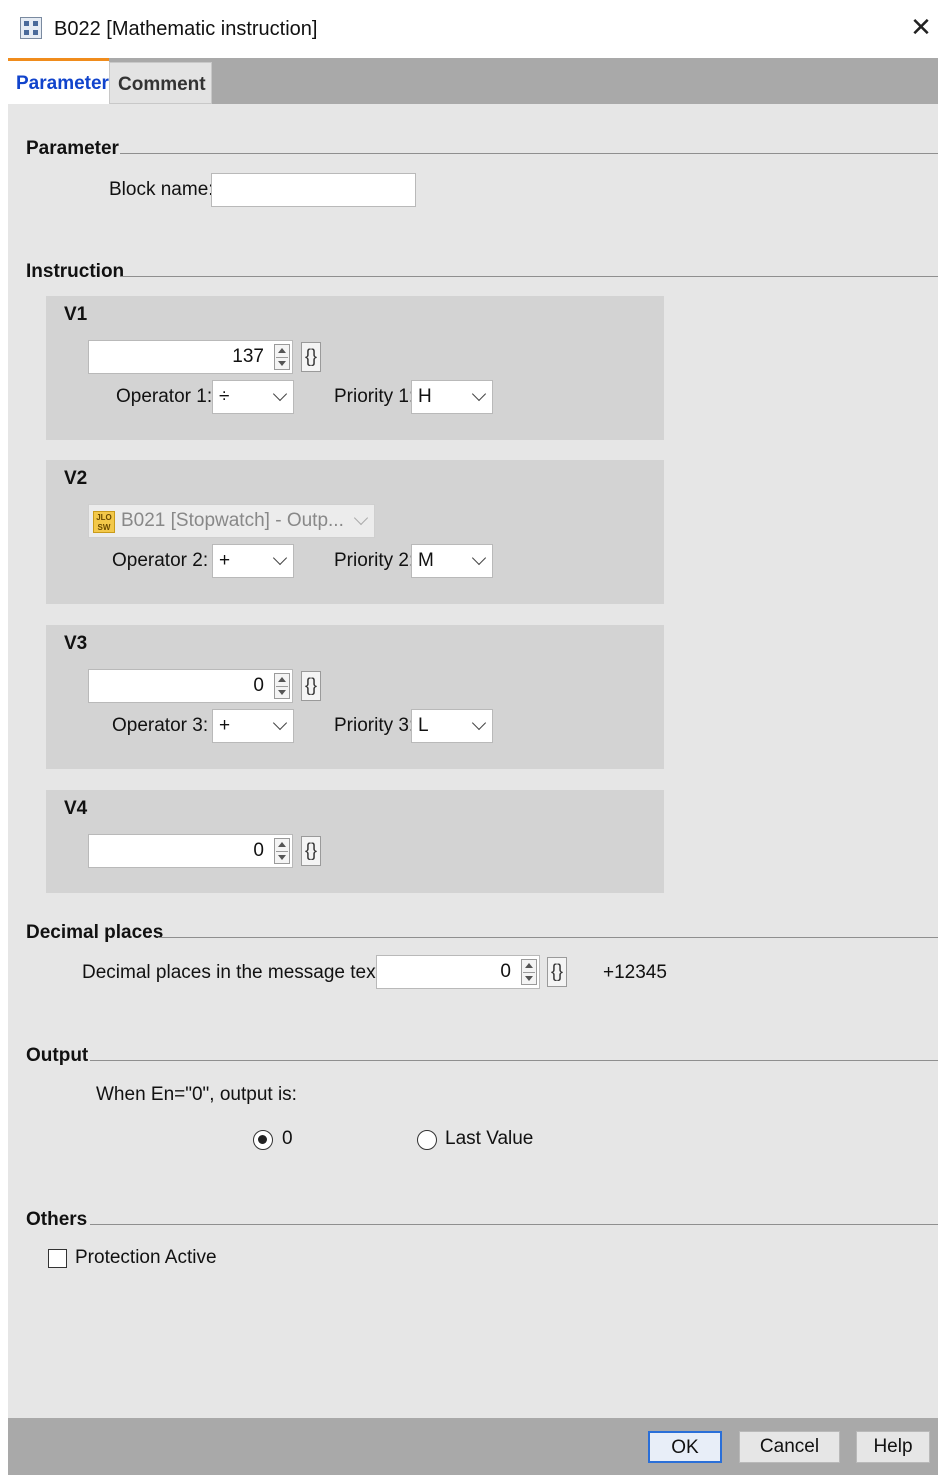 Image resolution: width=946 pixels, height=1475 pixels. Describe the element at coordinates (425, 396) in the screenshot. I see `v1-priority-value: H` at that location.